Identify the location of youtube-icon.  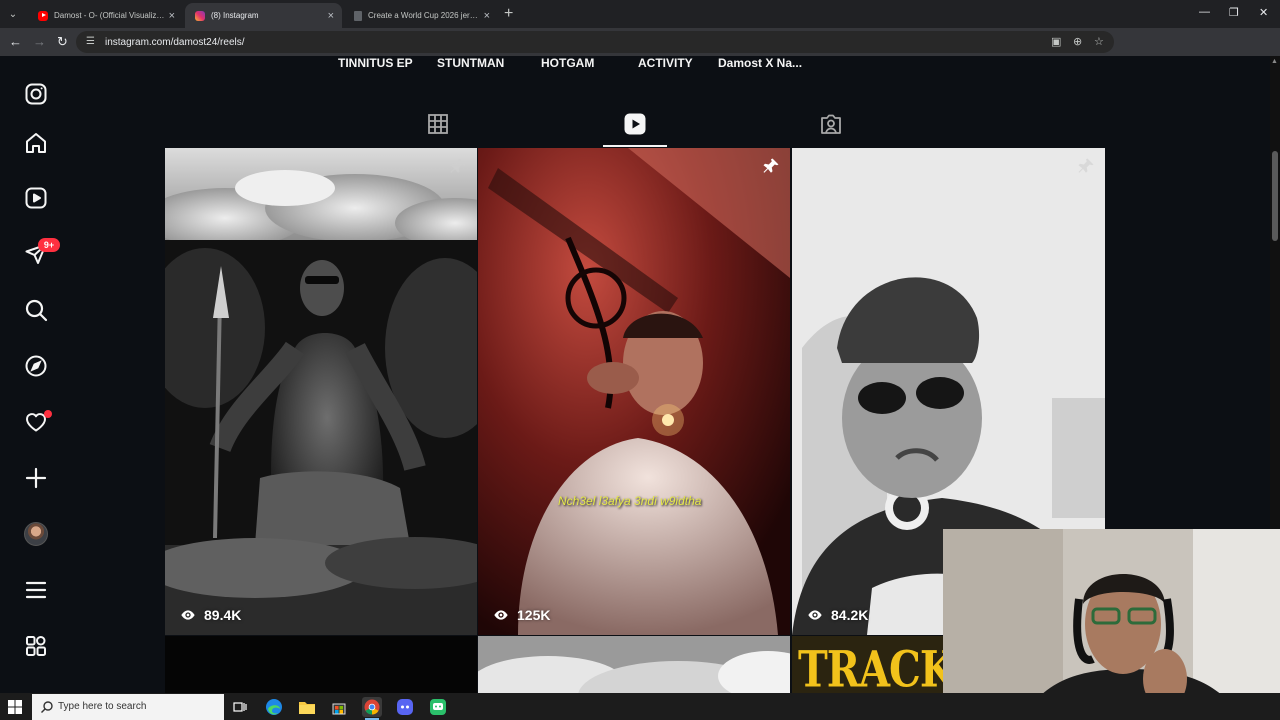
(43, 15).